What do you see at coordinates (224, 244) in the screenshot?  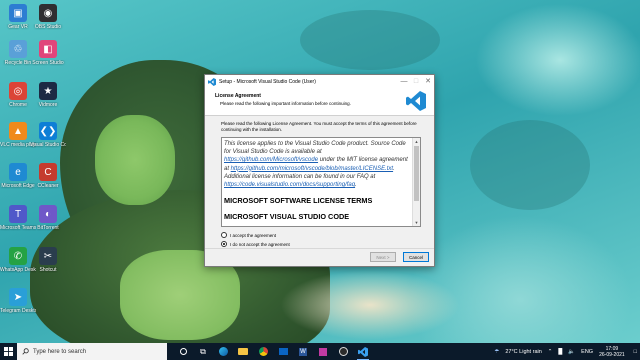 I see `decline-radio-button` at bounding box center [224, 244].